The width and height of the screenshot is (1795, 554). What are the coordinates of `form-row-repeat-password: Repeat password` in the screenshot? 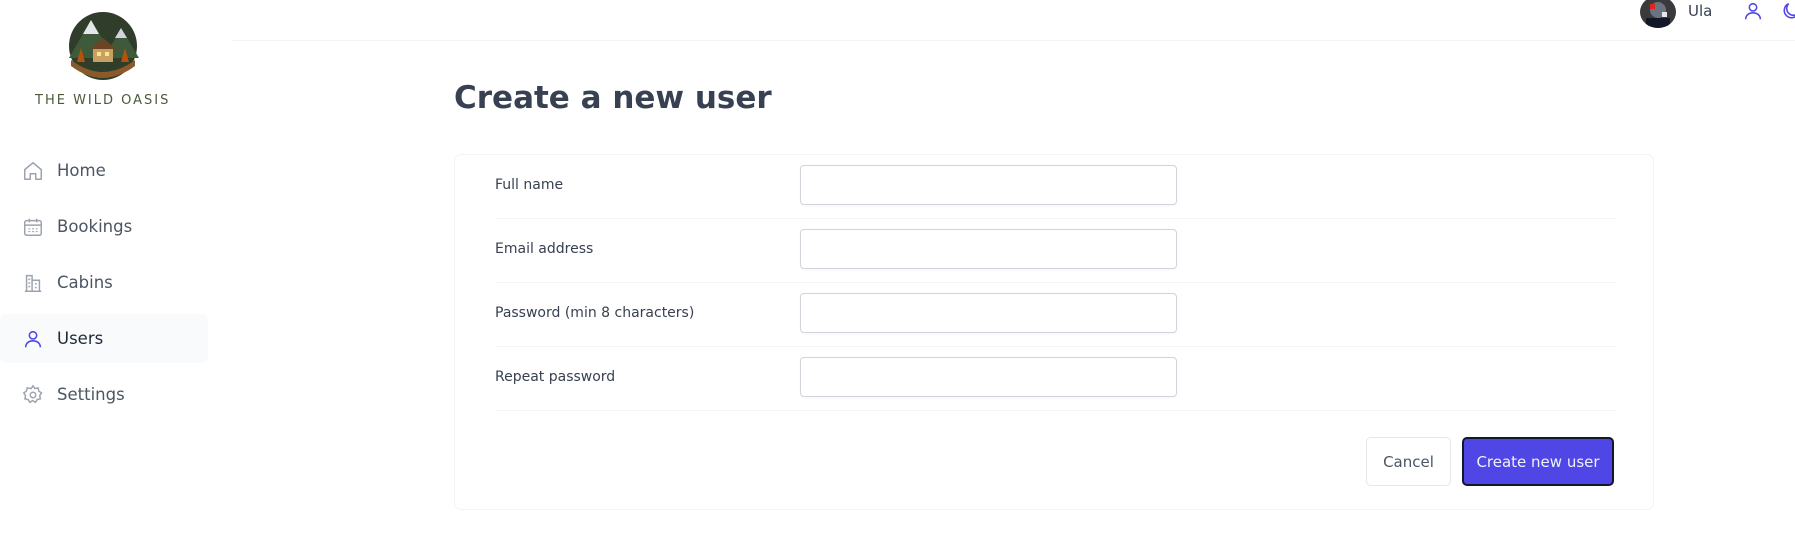 It's located at (1055, 379).